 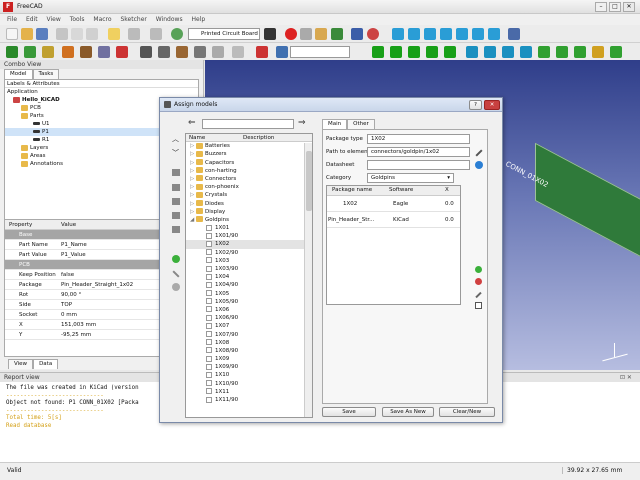 I want to click on expand-down-icon: ﹀, so click(x=175, y=153).